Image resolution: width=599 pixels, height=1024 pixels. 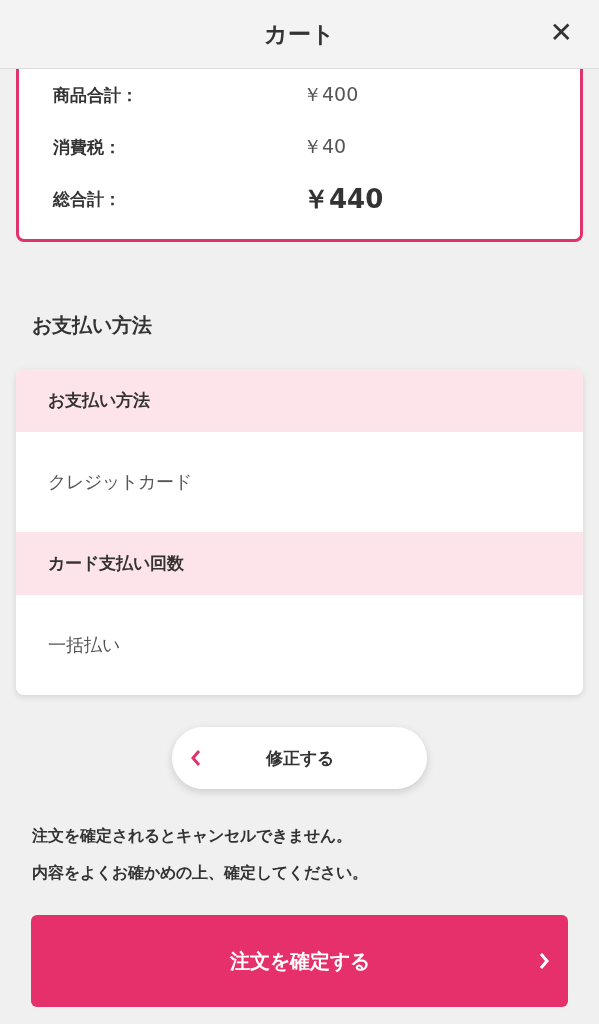 I want to click on row-header: カード支払い回数, so click(x=299, y=563).